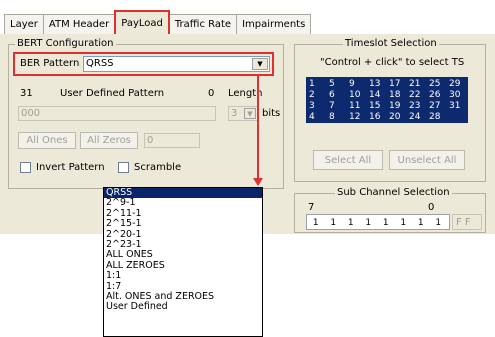 This screenshot has height=337, width=495. What do you see at coordinates (211, 93) in the screenshot?
I see `udp-zero: 0` at bounding box center [211, 93].